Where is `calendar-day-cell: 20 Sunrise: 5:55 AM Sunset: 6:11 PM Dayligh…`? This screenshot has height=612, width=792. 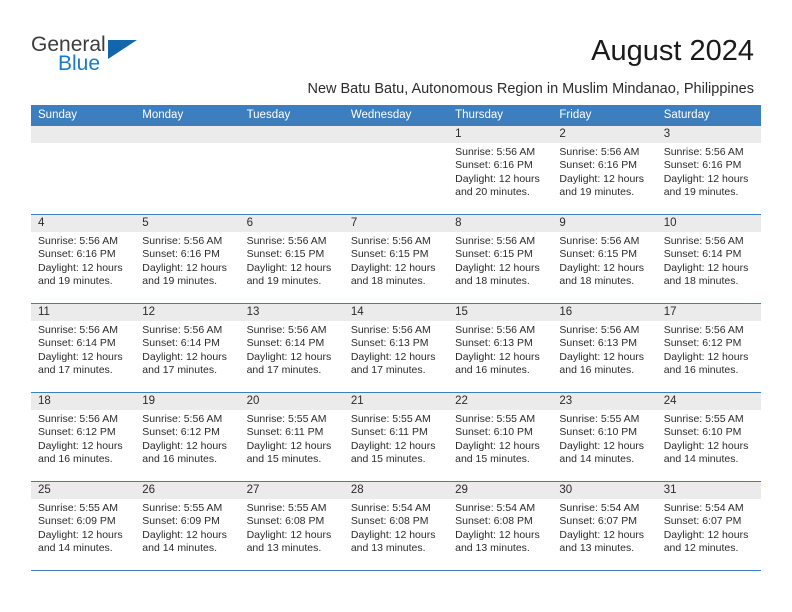 calendar-day-cell: 20 Sunrise: 5:55 AM Sunset: 6:11 PM Dayligh… is located at coordinates (291, 437).